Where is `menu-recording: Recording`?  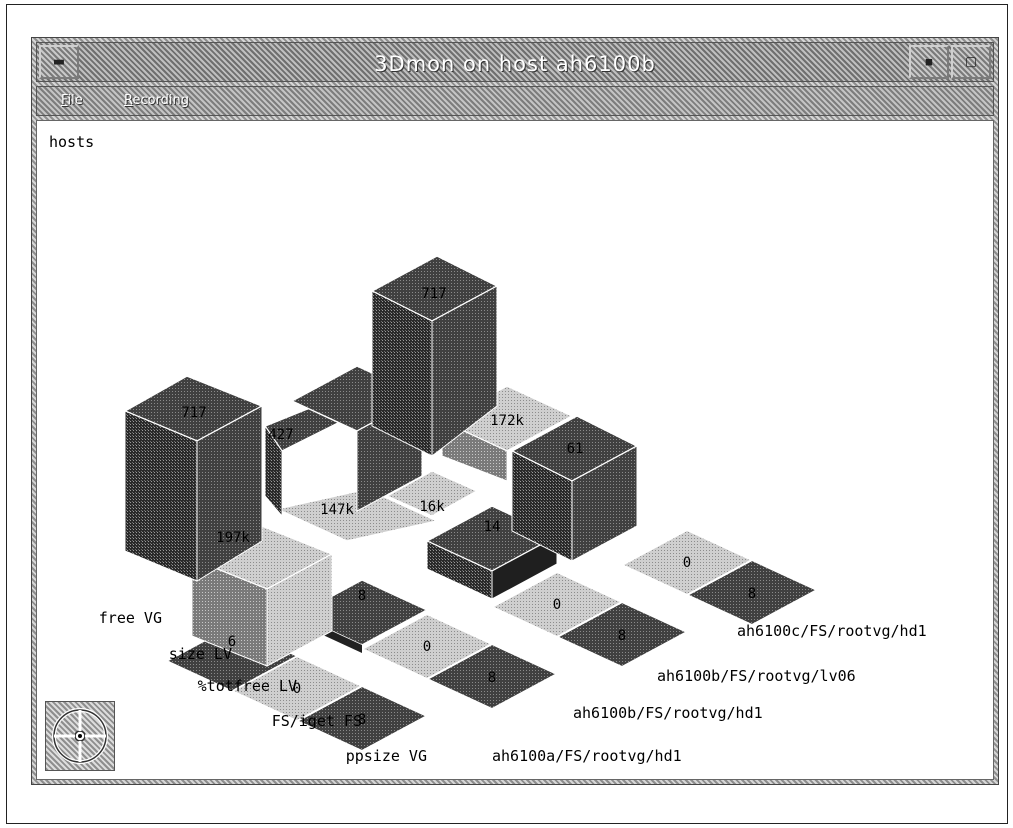 menu-recording: Recording is located at coordinates (156, 100).